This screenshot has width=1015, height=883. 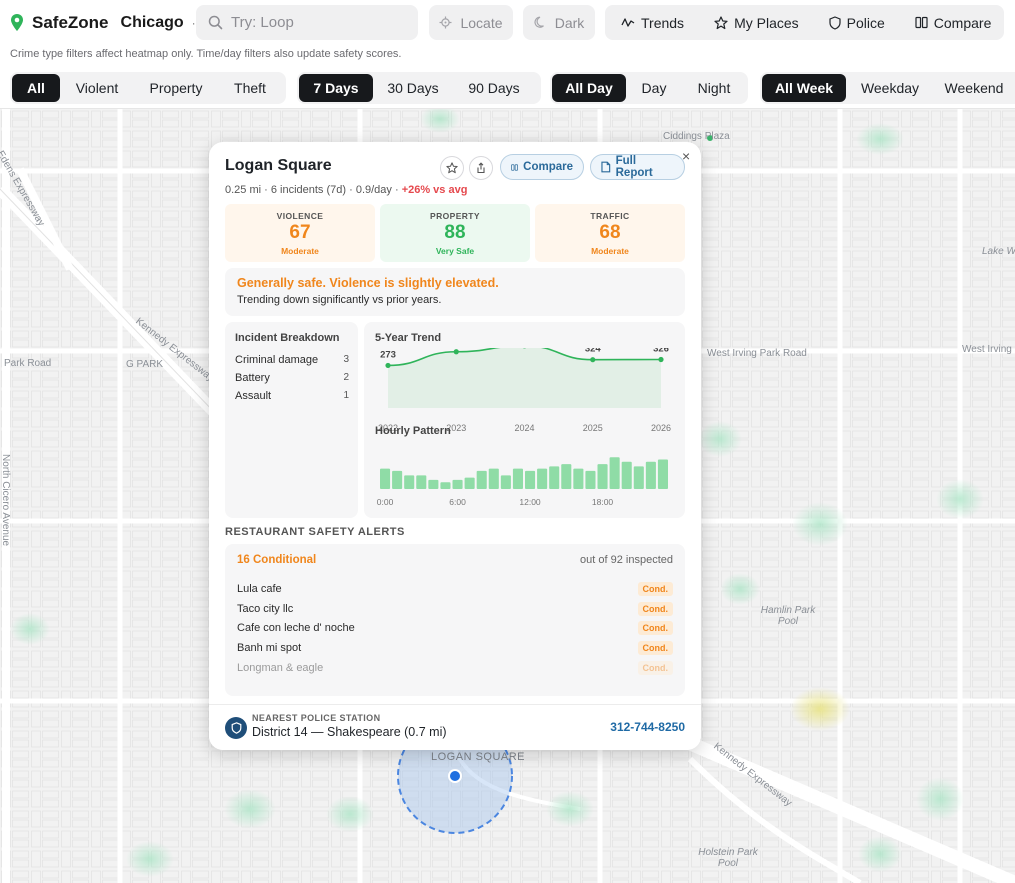 I want to click on breakdown-row: Criminal damage 3, so click(x=292, y=360).